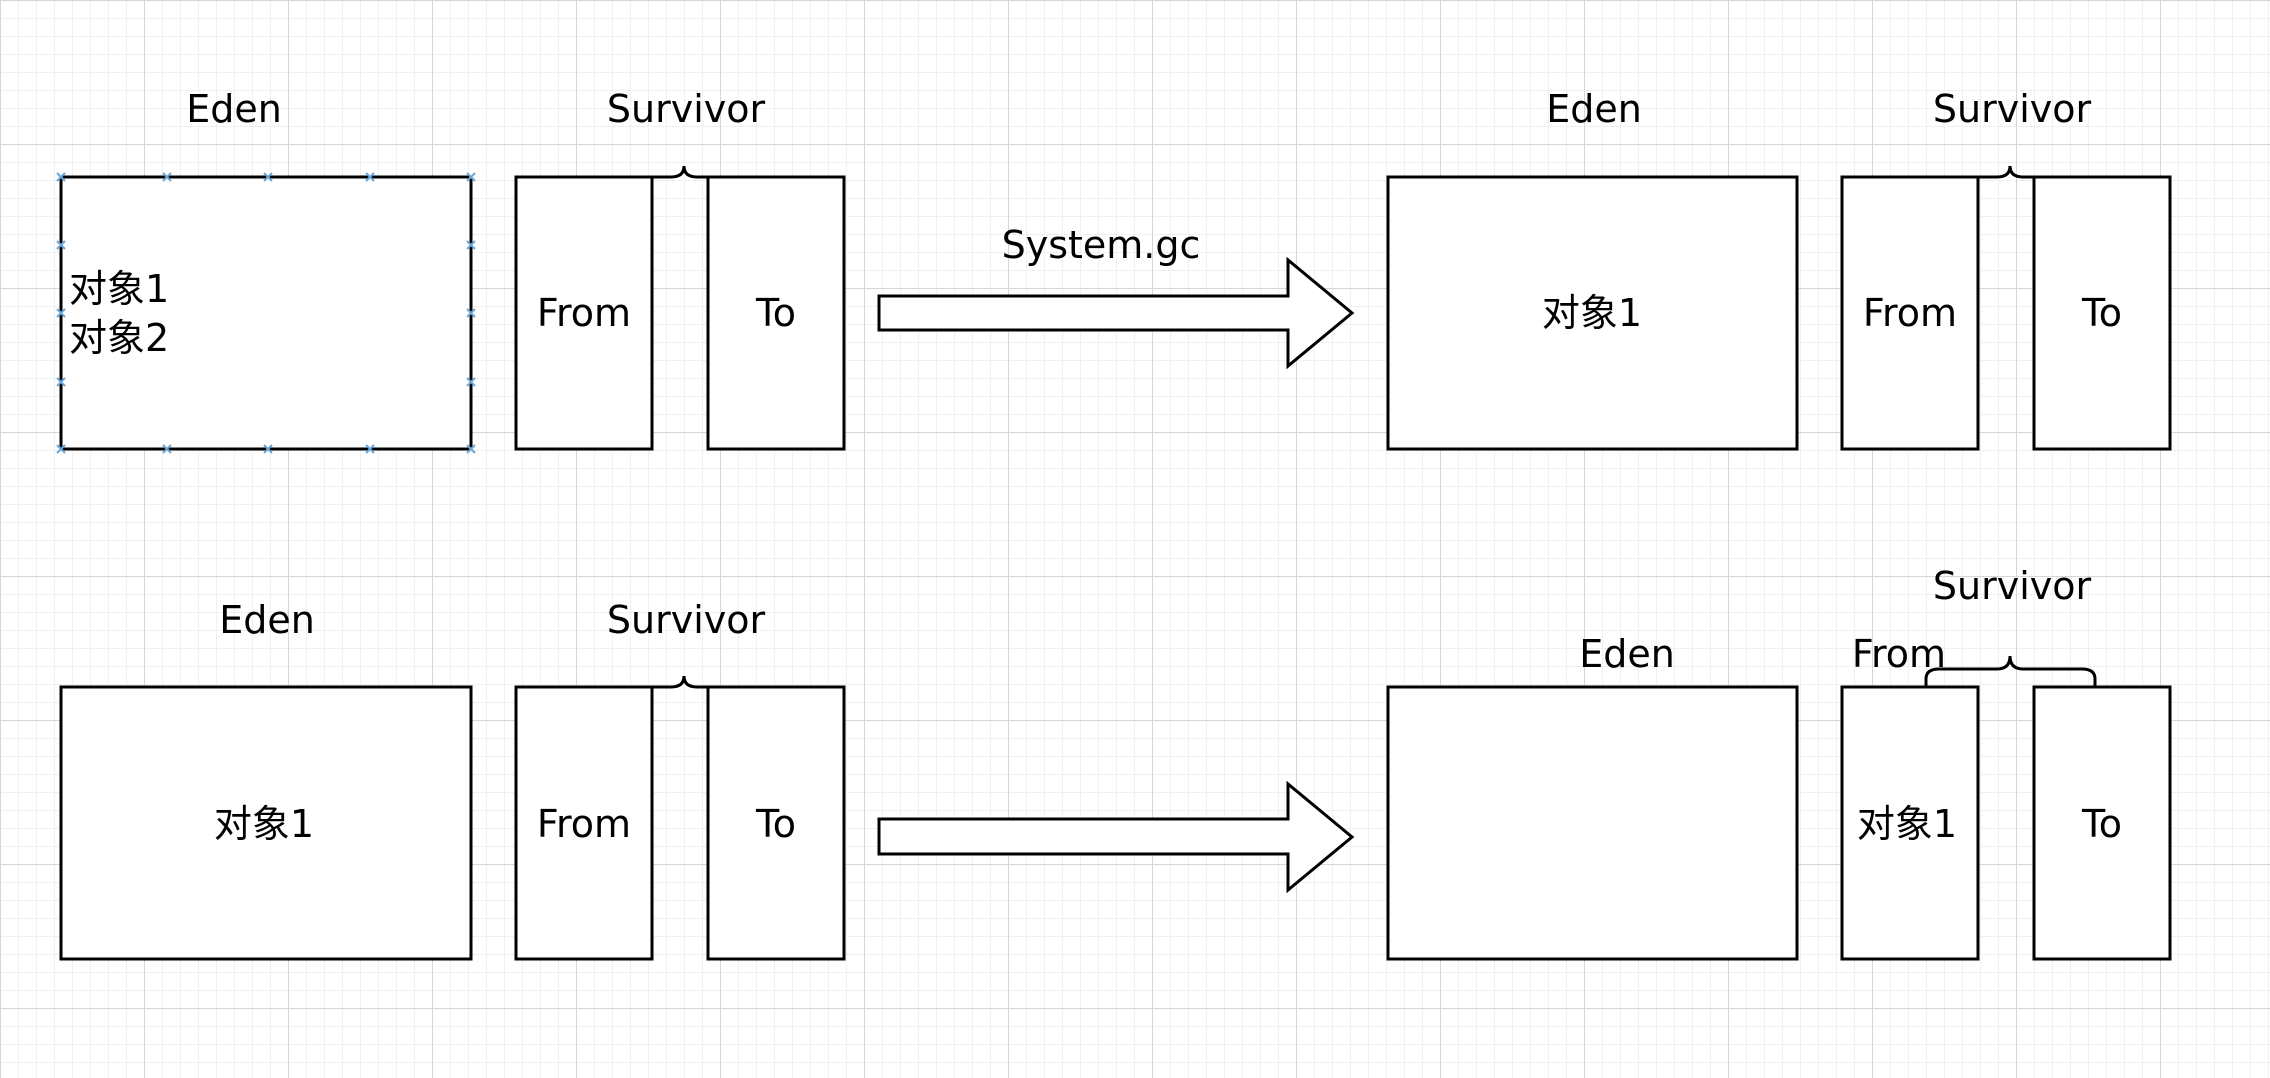 This screenshot has height=1078, width=2270. I want to click on panel-bottom-right: Eden Survivor From 对象1 To, so click(1779, 762).